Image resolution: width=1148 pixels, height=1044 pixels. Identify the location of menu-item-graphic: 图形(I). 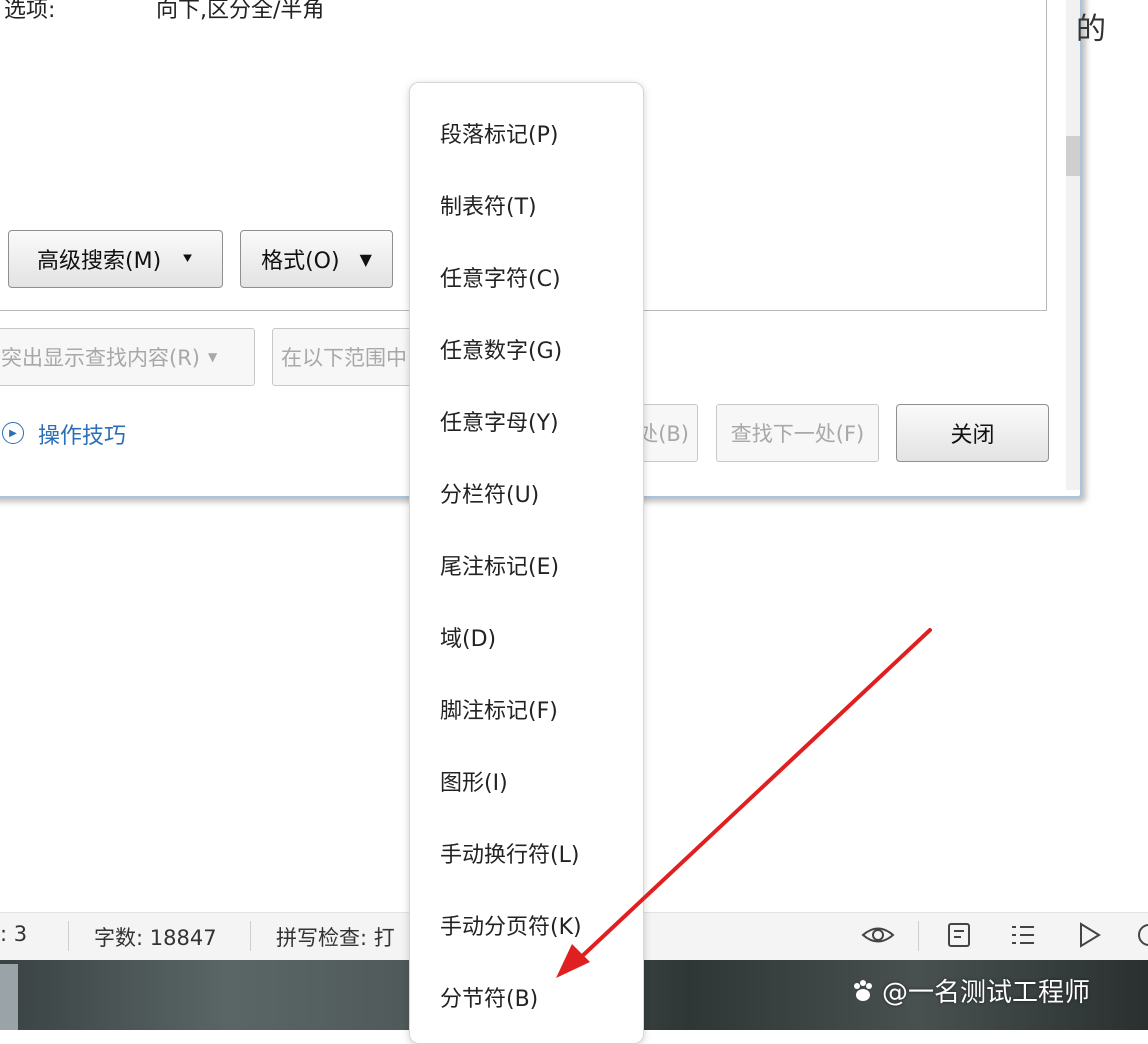
(474, 781).